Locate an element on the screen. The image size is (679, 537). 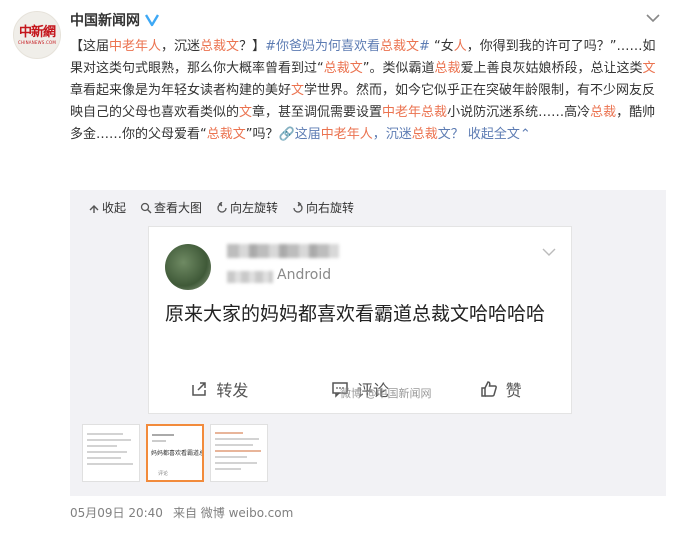
shot-chevron-down-icon is located at coordinates (549, 252).